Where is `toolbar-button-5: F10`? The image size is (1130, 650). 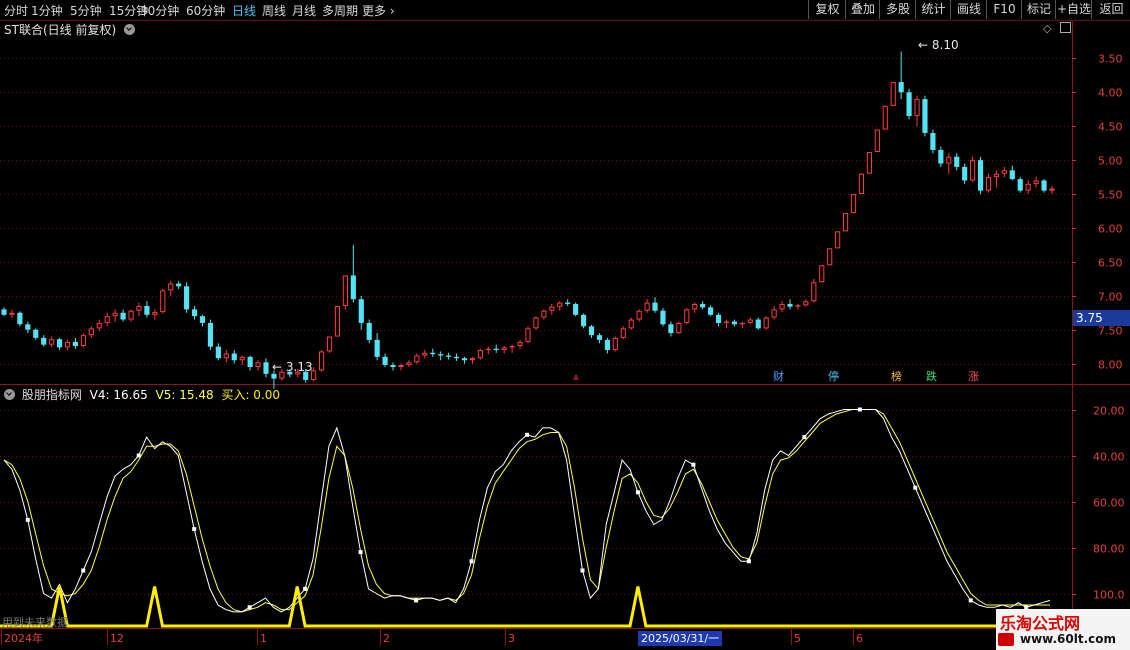
toolbar-button-5: F10 is located at coordinates (1004, 9).